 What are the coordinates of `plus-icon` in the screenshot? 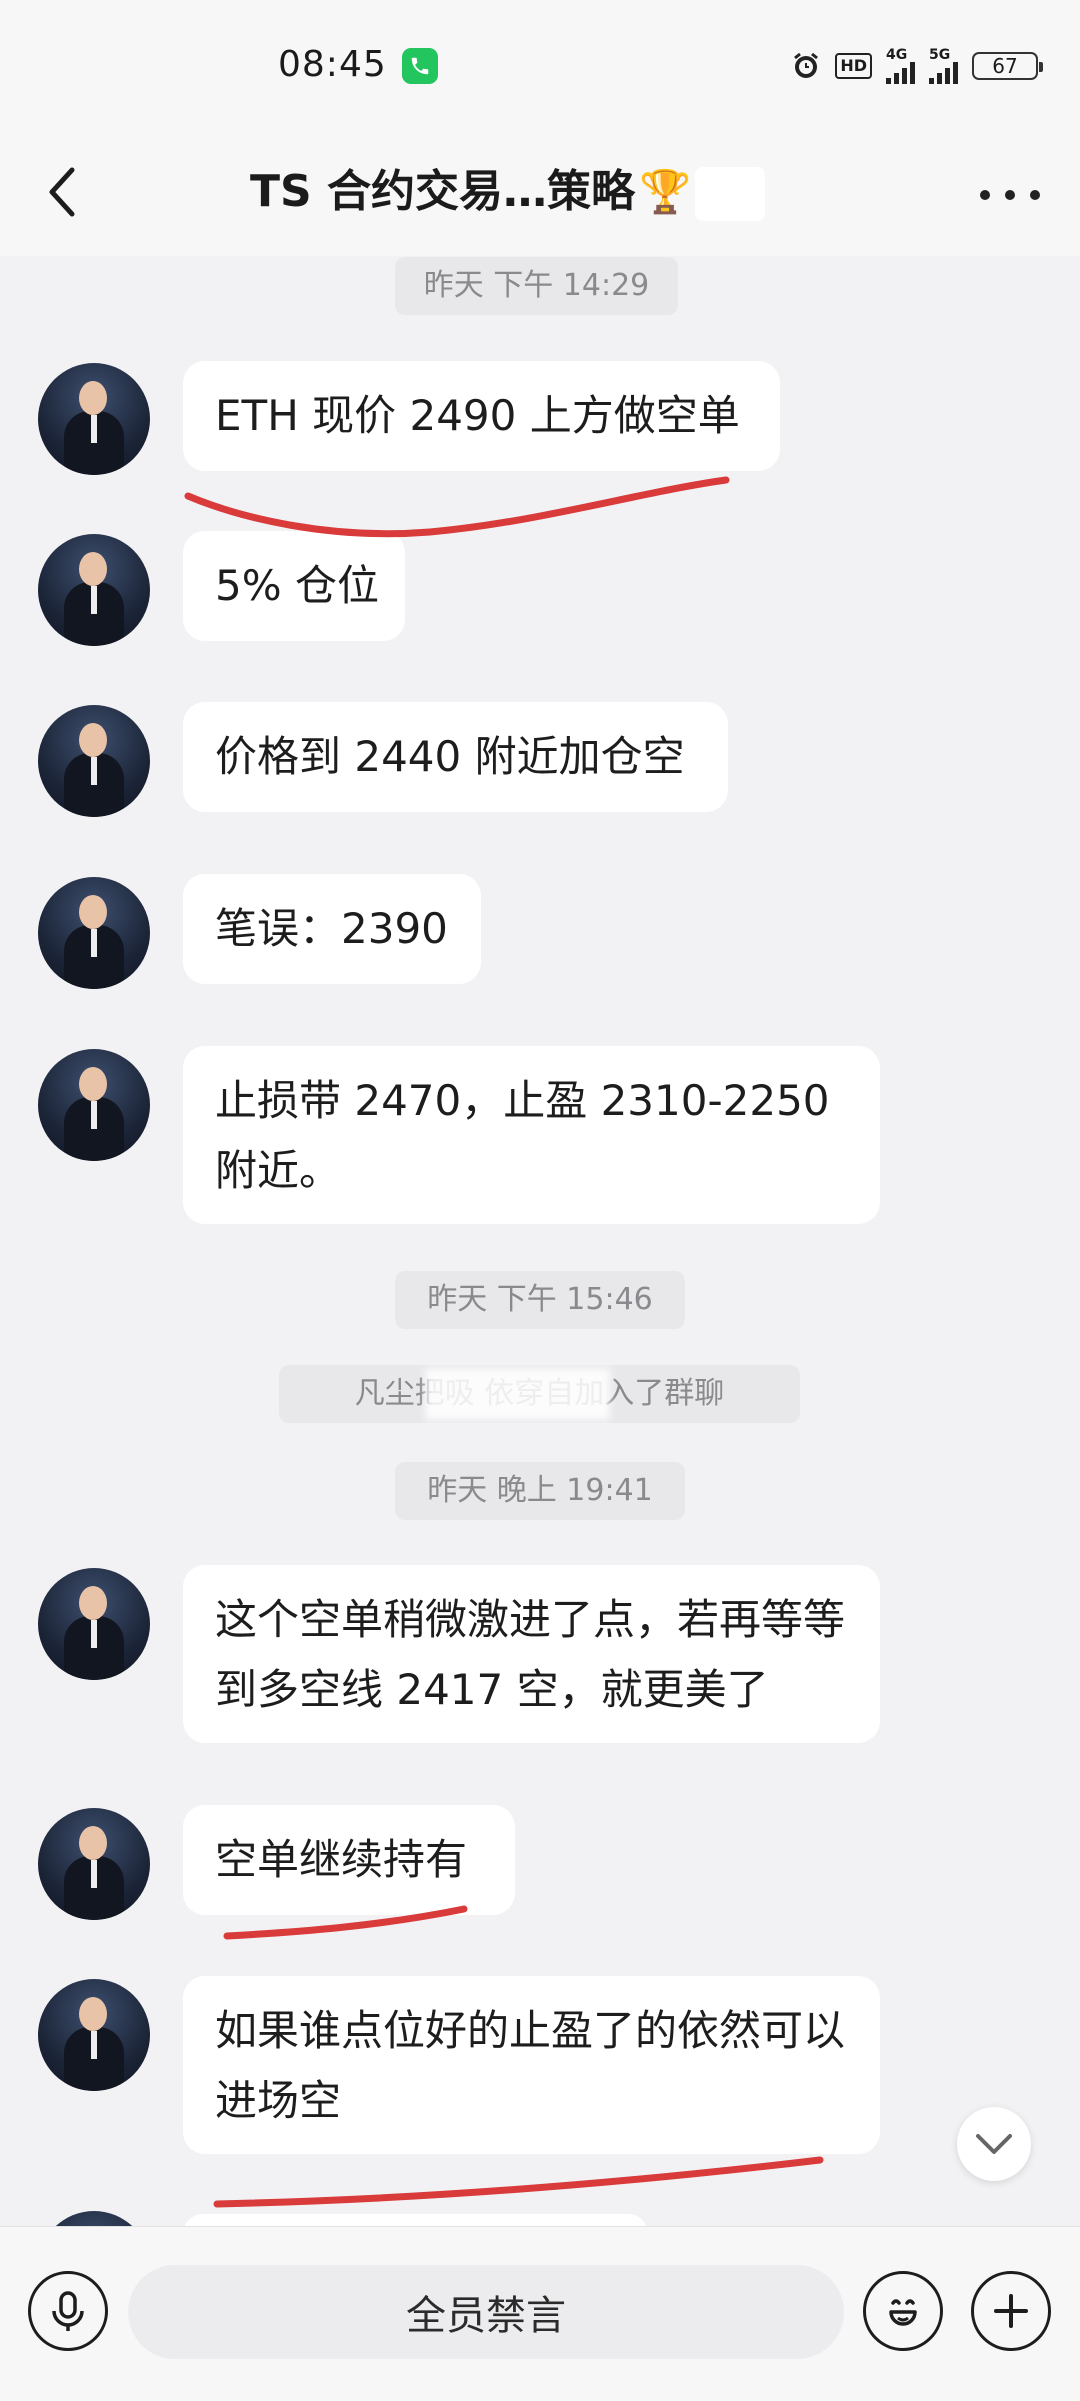 It's located at (1011, 2311).